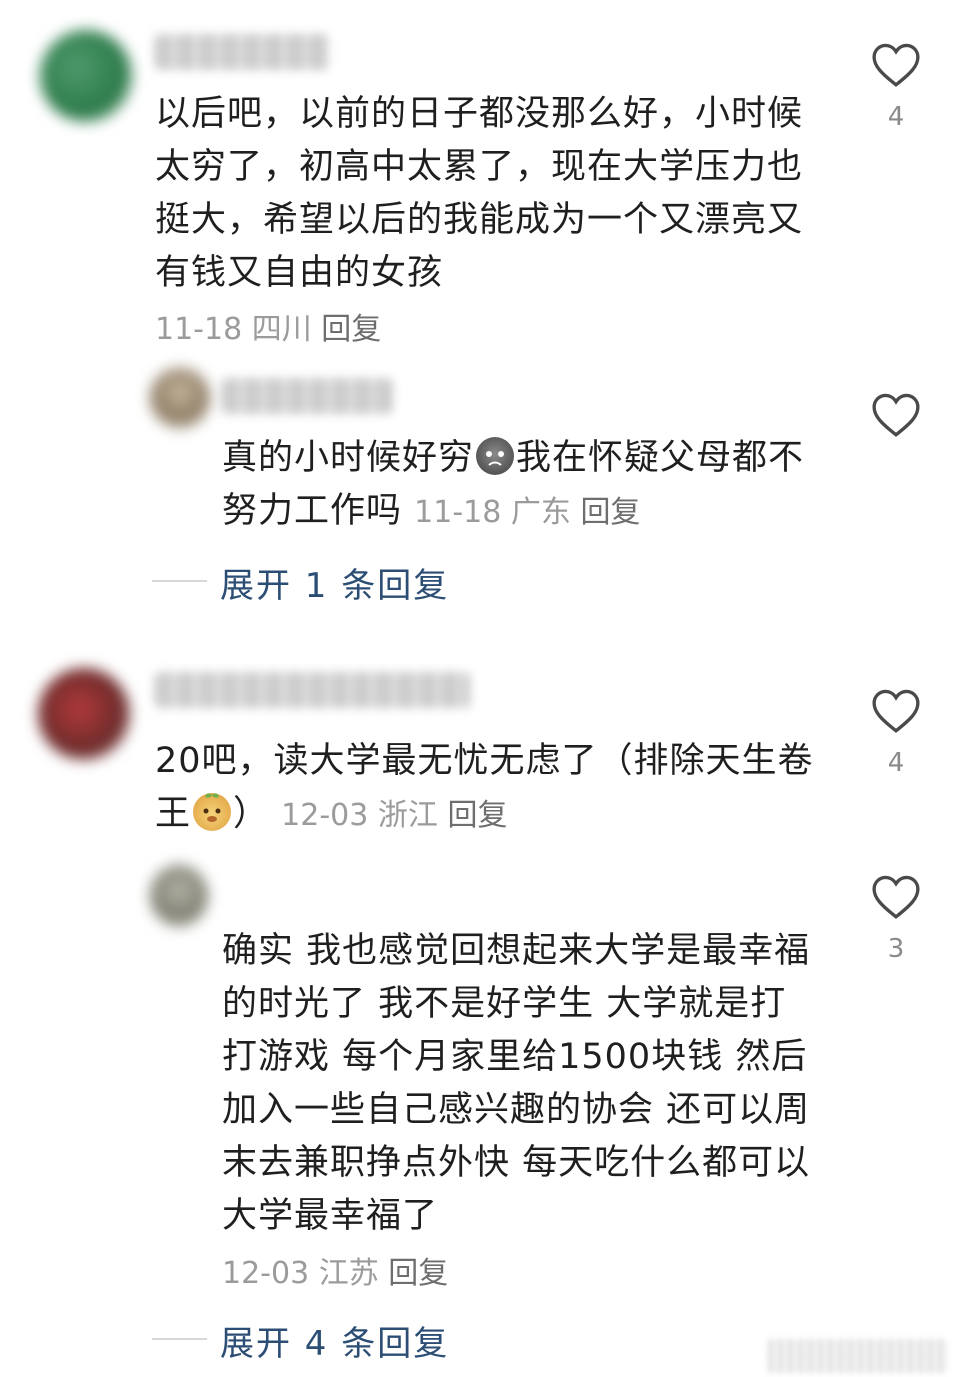  What do you see at coordinates (896, 949) in the screenshot?
I see `like-count: 3` at bounding box center [896, 949].